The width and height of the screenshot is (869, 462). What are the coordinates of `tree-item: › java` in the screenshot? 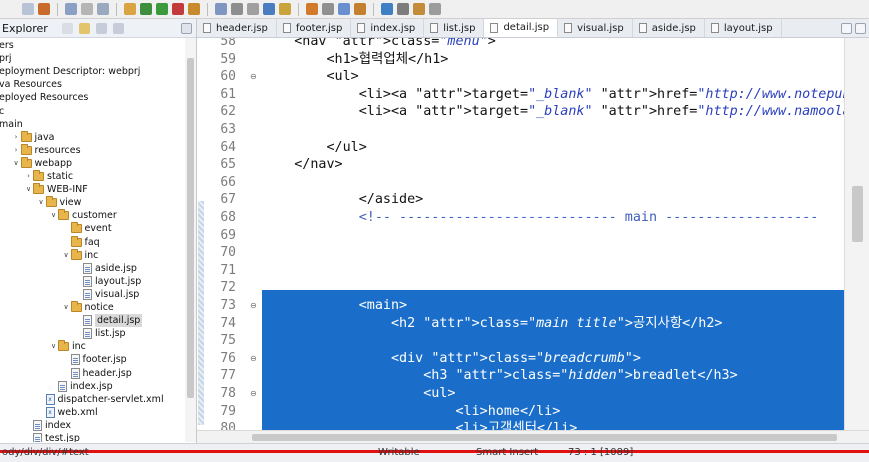 It's located at (33, 137).